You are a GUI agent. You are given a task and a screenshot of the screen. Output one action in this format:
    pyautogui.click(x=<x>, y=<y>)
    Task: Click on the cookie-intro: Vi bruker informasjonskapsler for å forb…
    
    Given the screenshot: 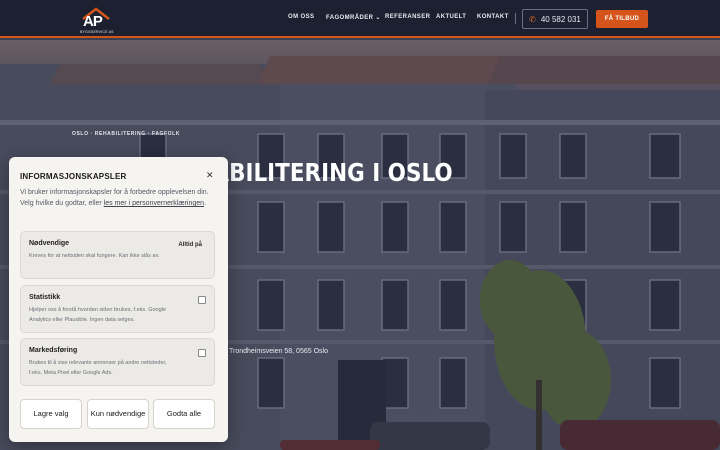 What is the action you would take?
    pyautogui.click(x=120, y=198)
    